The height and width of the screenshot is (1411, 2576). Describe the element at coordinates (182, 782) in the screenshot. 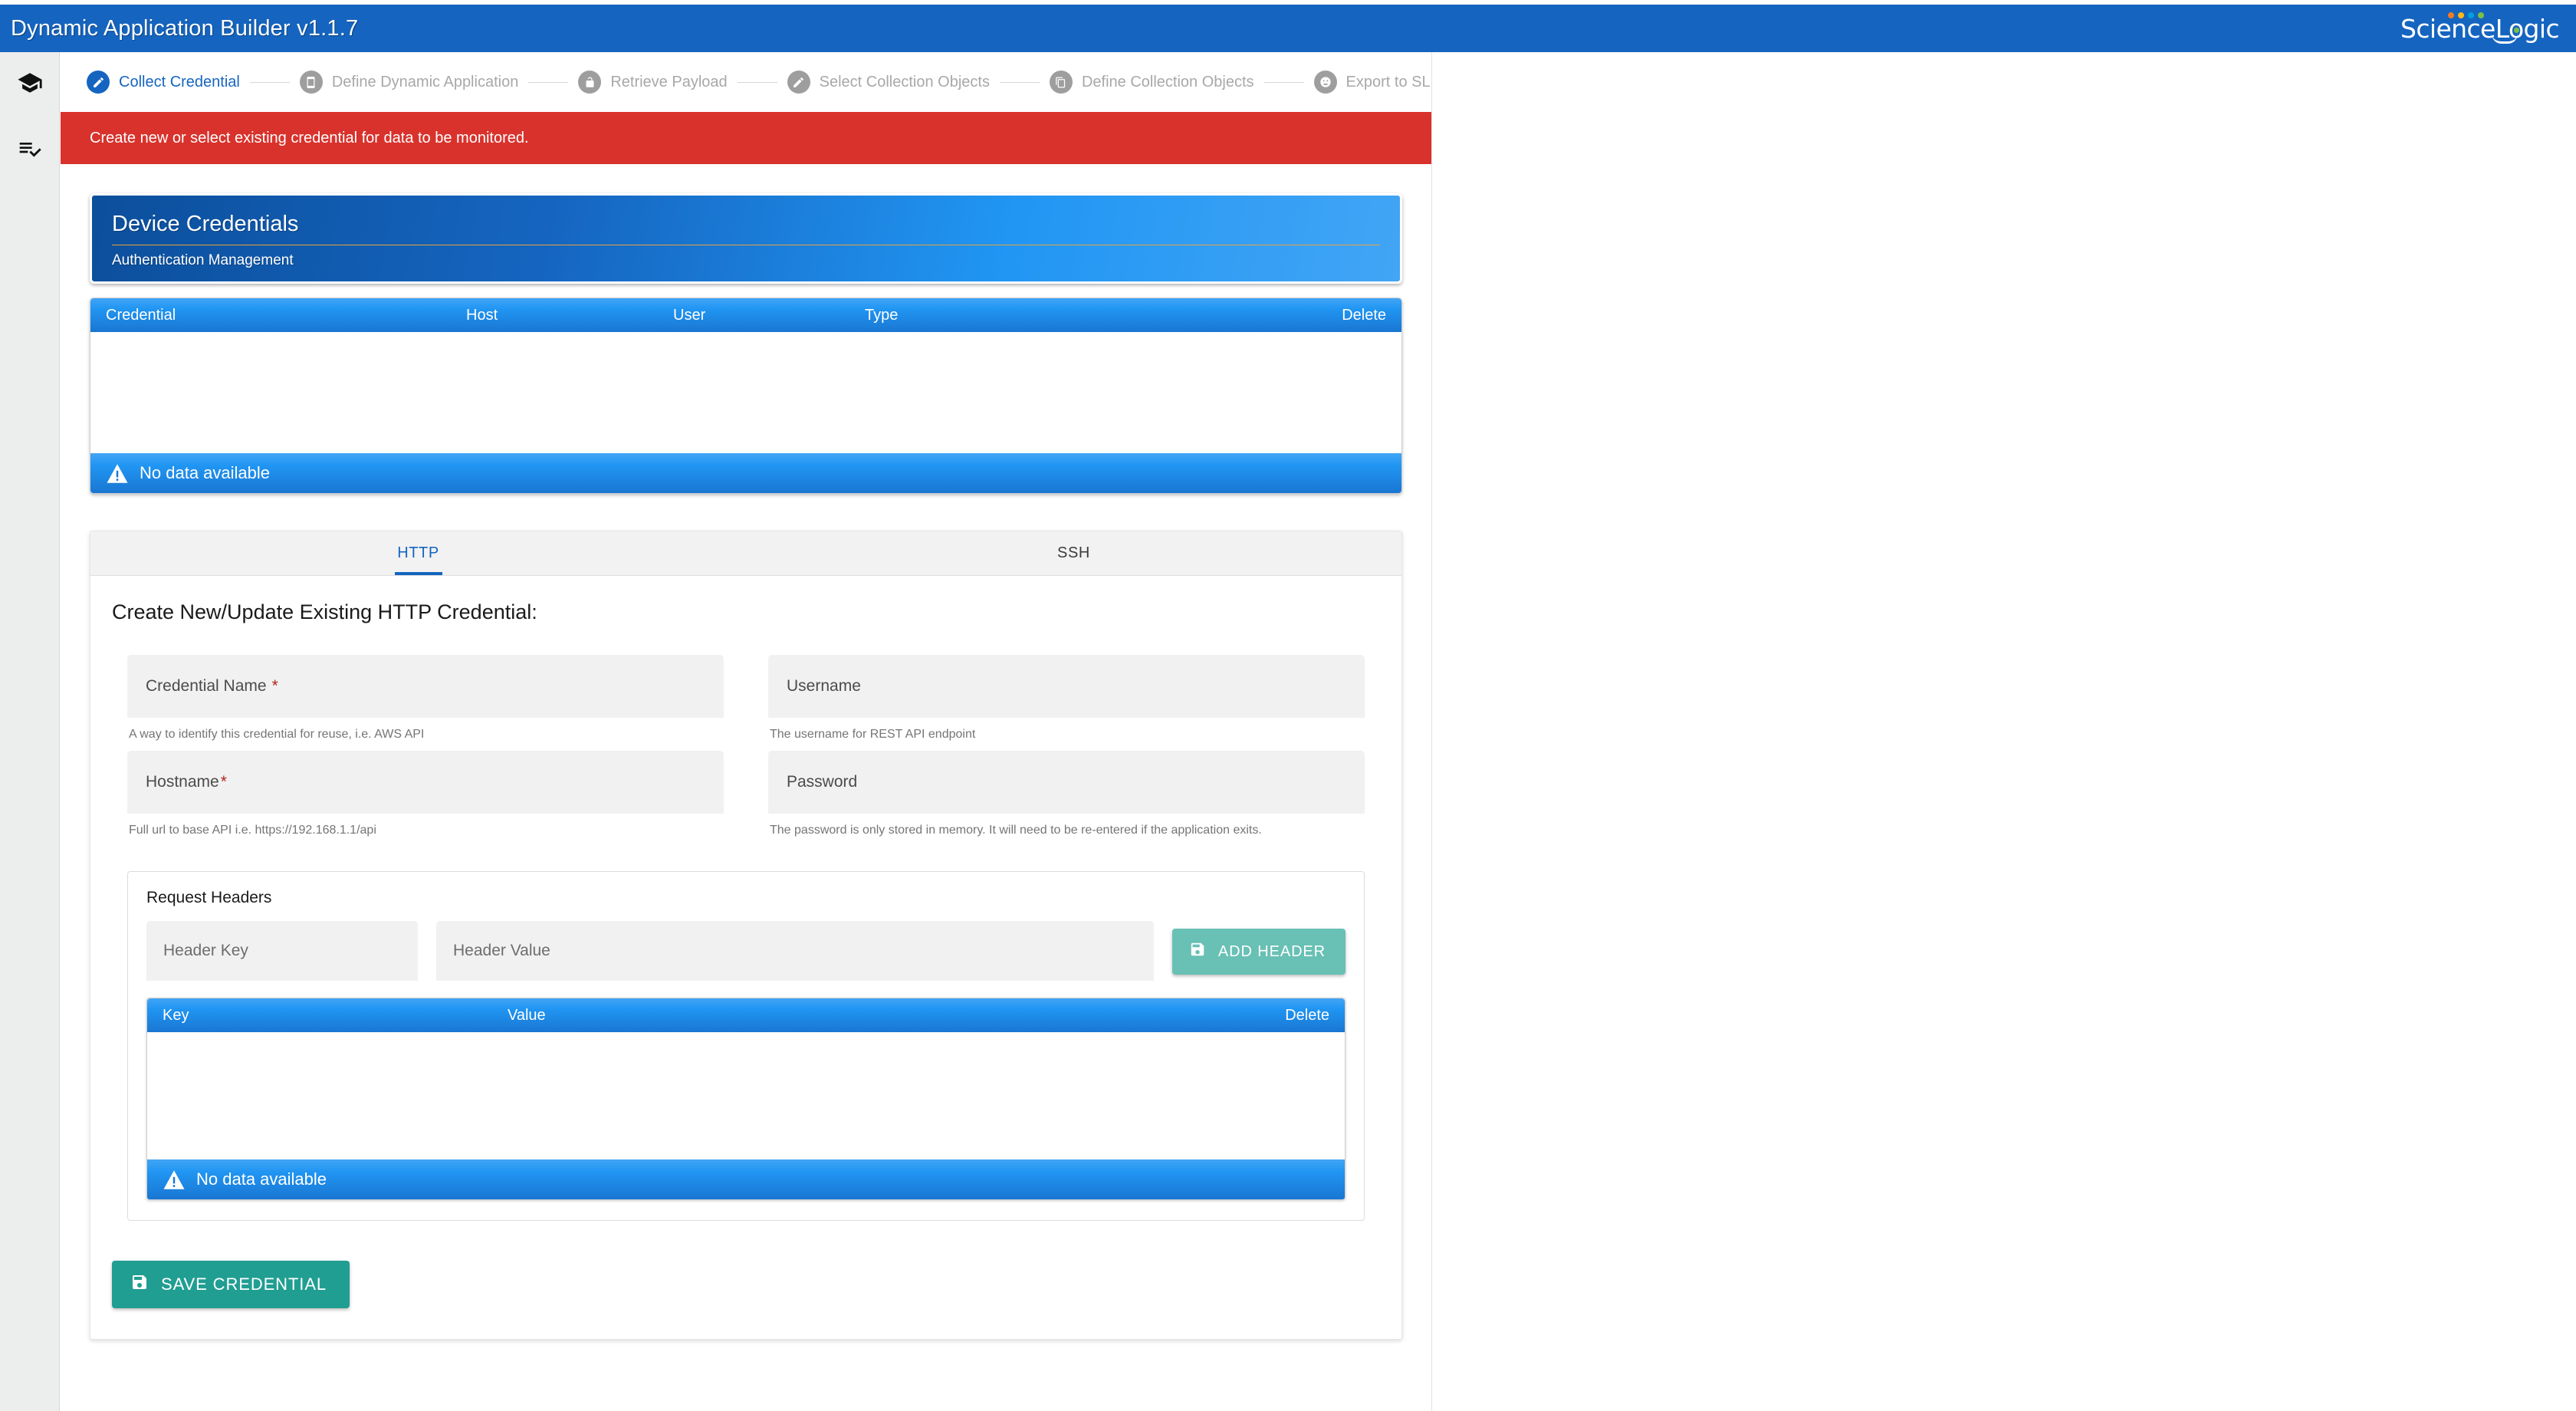

I see `hostname-placeholder: Hostname` at that location.